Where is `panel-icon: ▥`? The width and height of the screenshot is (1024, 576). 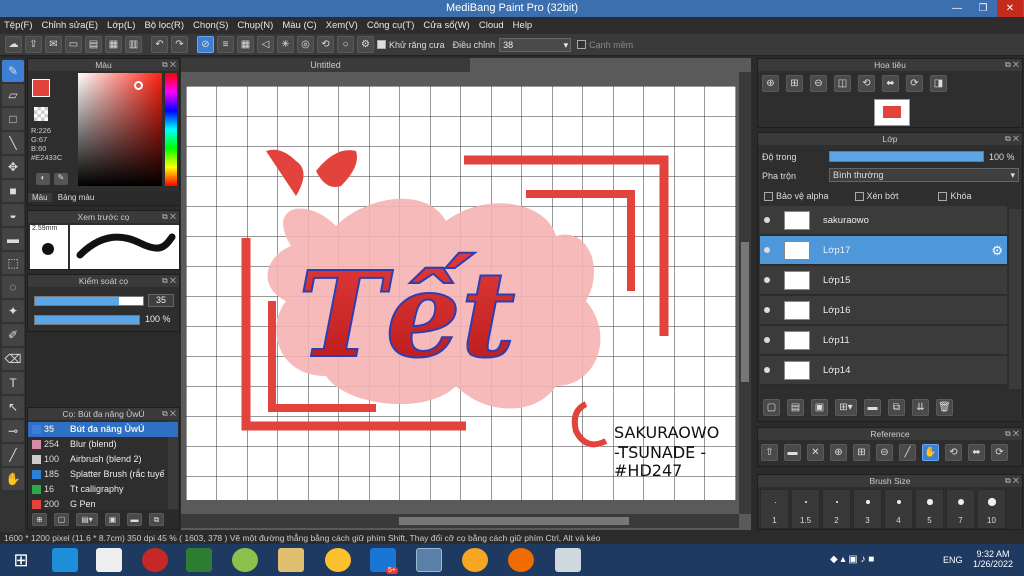
panel-icon: ▥ is located at coordinates (133, 44).